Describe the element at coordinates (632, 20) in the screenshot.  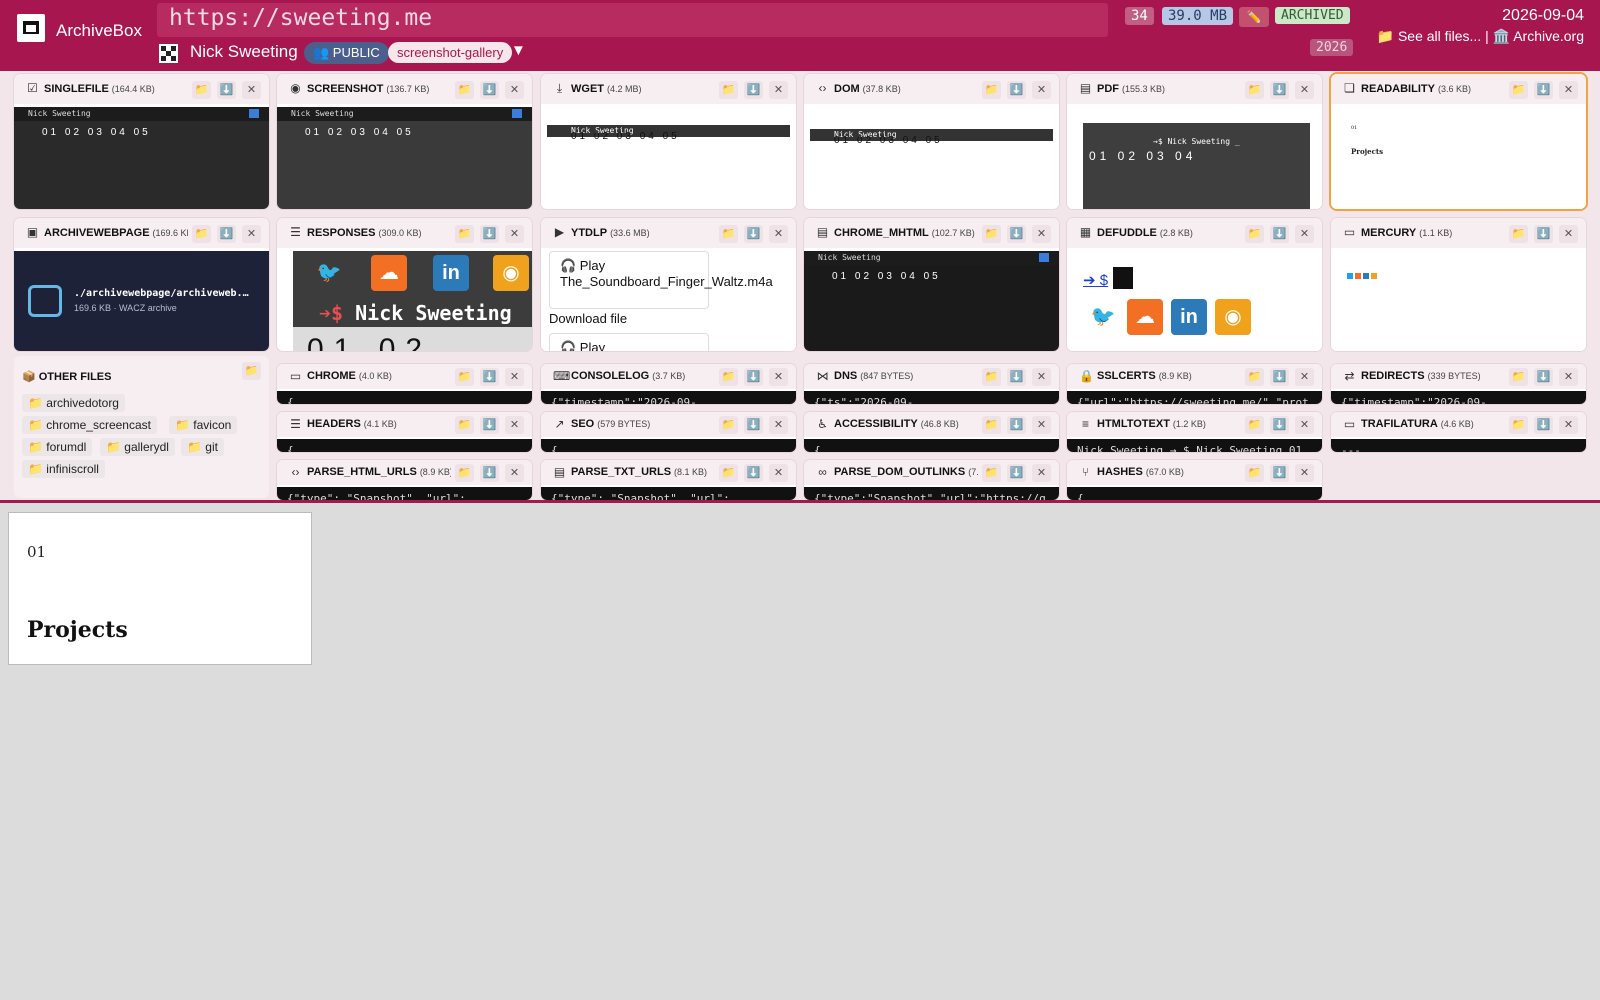
I see `snapshot-url: https://sweeting.me` at that location.